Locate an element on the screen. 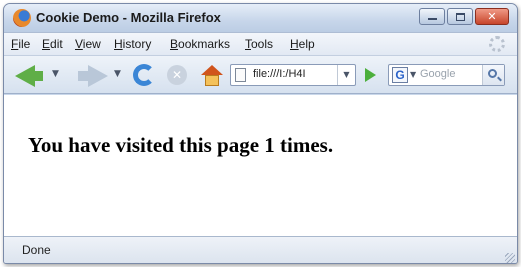 This screenshot has width=521, height=267. menu-edit: Edit is located at coordinates (52, 44).